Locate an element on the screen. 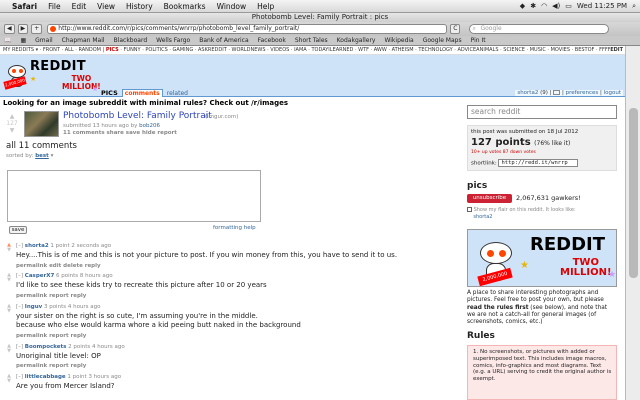  header-tabs: PICS comments related is located at coordinates (144, 93).